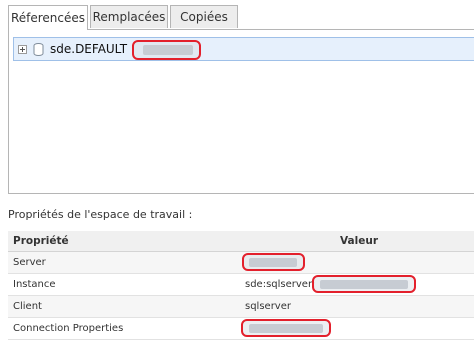  Describe the element at coordinates (124, 262) in the screenshot. I see `property-name: Server` at that location.